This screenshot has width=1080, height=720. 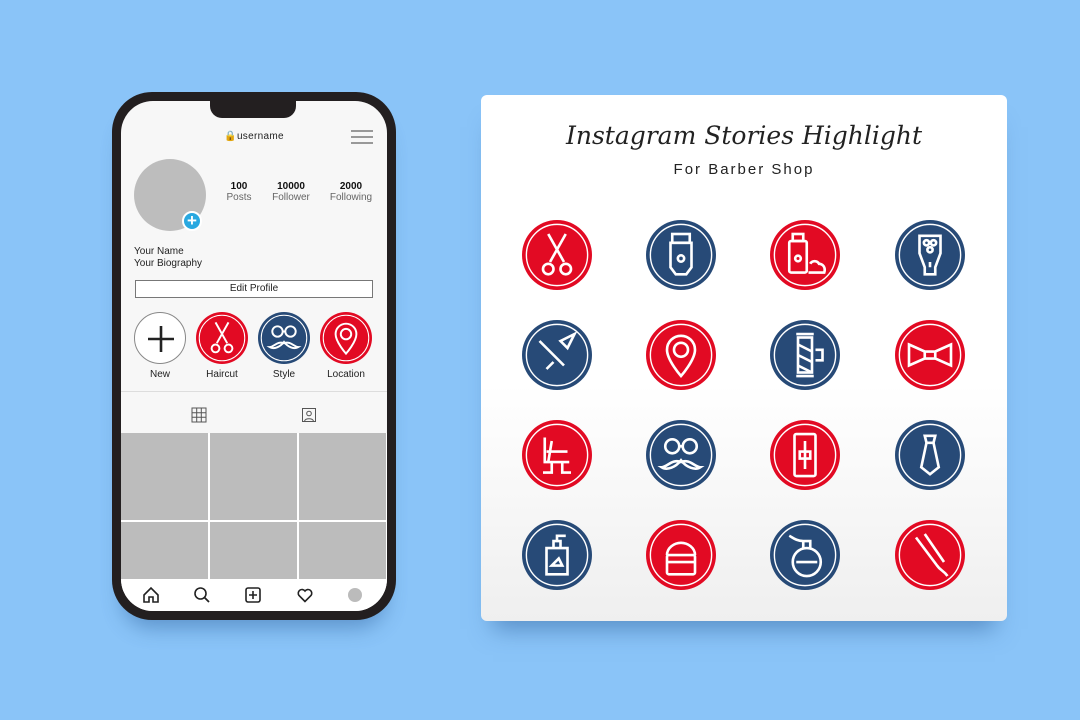 I want to click on pump-bottle-icon, so click(x=557, y=555).